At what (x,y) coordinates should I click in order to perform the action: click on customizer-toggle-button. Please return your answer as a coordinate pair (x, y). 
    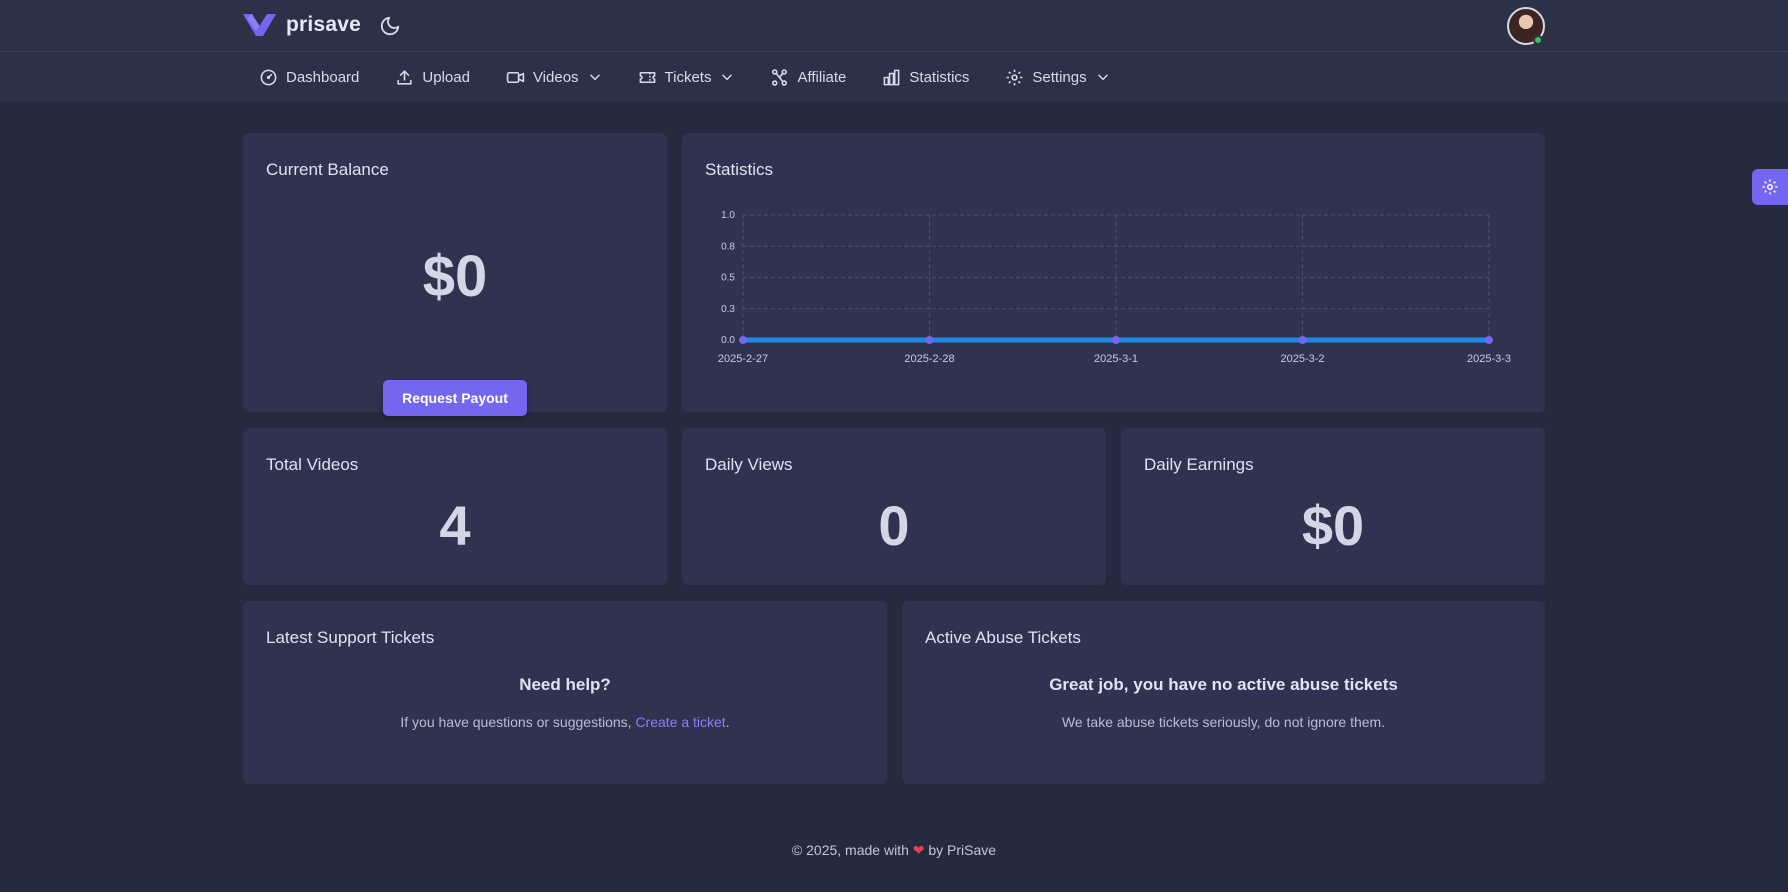
    Looking at the image, I should click on (1770, 187).